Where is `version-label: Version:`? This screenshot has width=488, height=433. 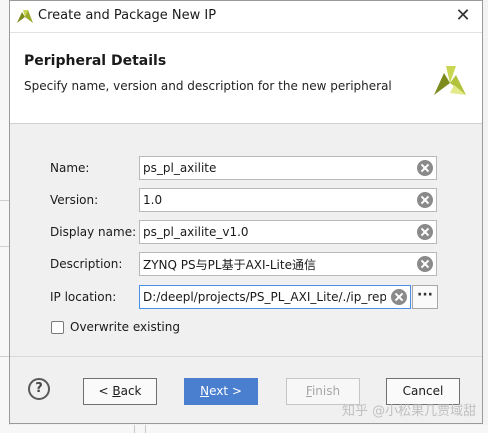
version-label: Version: is located at coordinates (74, 200).